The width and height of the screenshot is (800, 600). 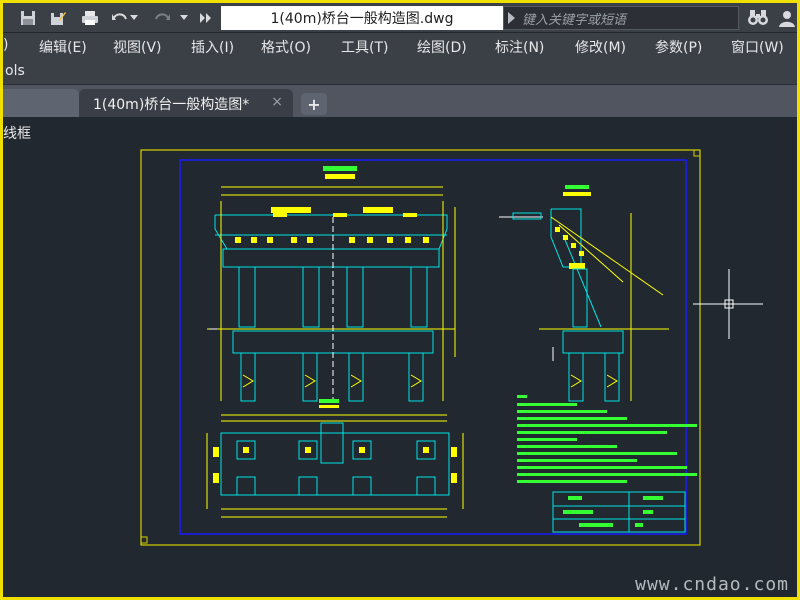 I want to click on menu-item-format: 格式(O), so click(x=286, y=47).